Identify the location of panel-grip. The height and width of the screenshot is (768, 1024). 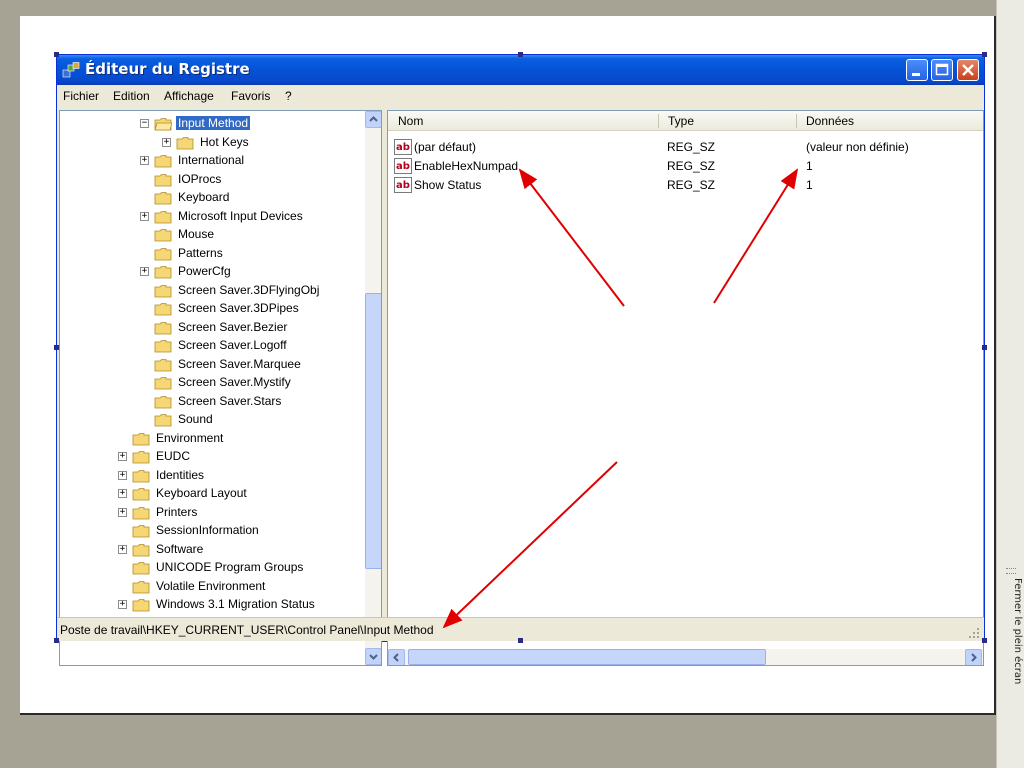
(1011, 571).